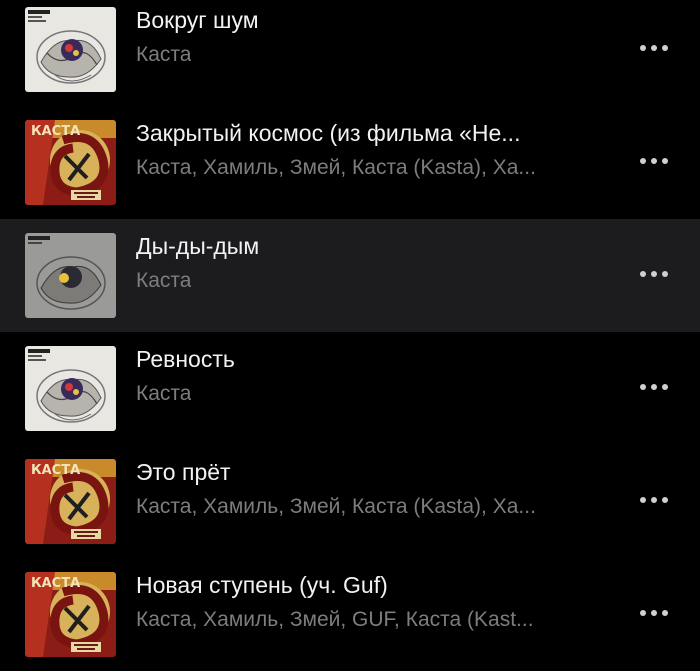 The image size is (700, 671). I want to click on track-title: Ревность, so click(185, 359).